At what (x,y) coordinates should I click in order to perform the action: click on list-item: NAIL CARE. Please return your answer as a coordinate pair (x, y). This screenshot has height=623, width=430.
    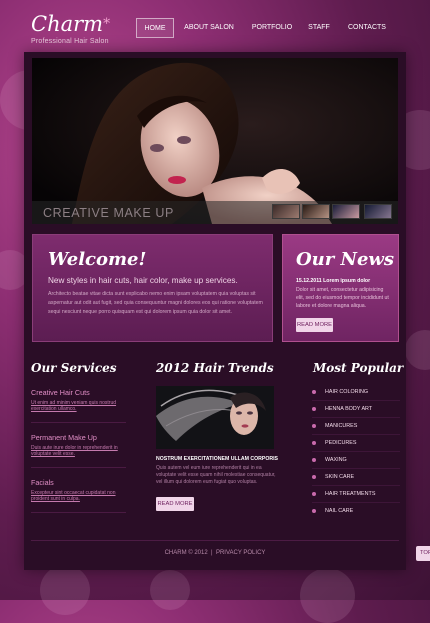
    Looking at the image, I should click on (357, 511).